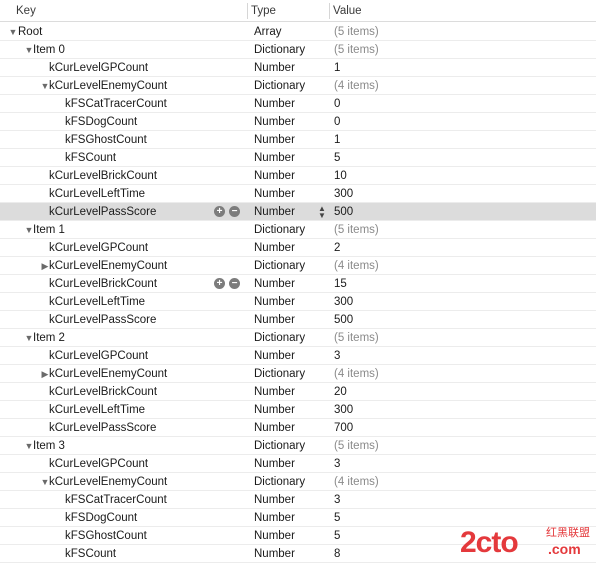 The image size is (596, 564). Describe the element at coordinates (298, 140) in the screenshot. I see `plist-row: kFSGhostCount Number 1` at that location.